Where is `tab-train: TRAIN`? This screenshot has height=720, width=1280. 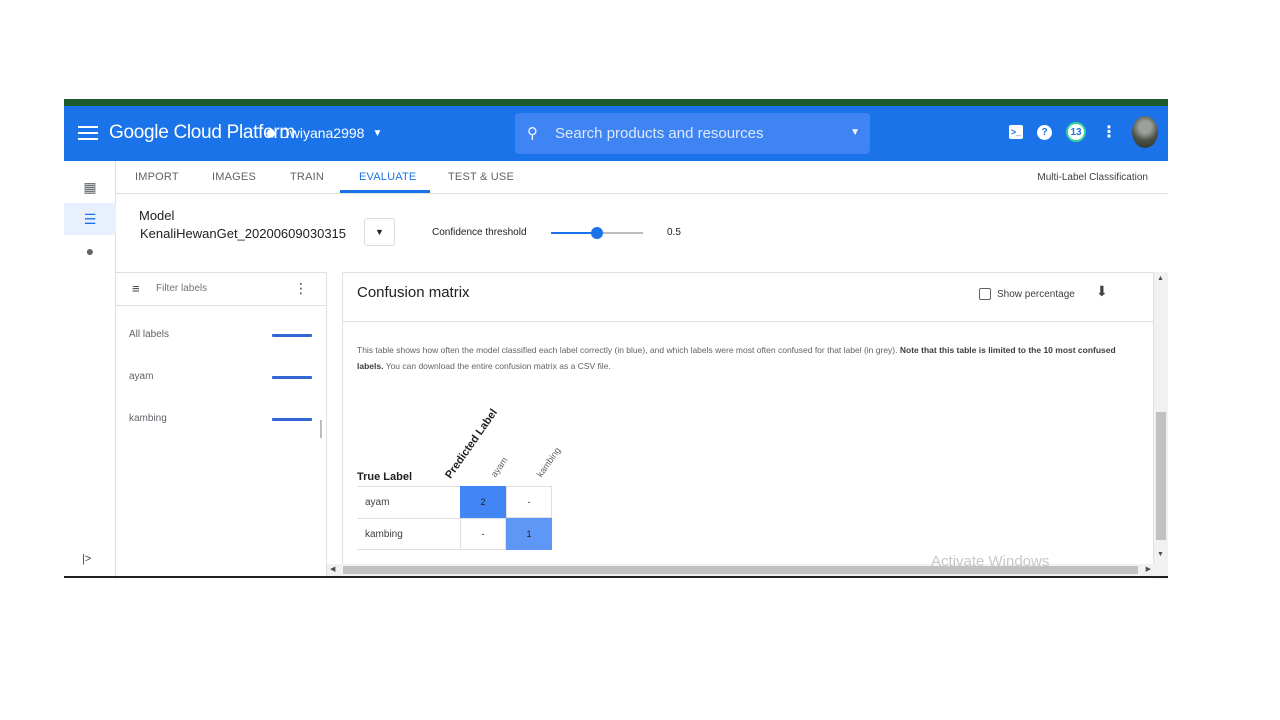 tab-train: TRAIN is located at coordinates (307, 177).